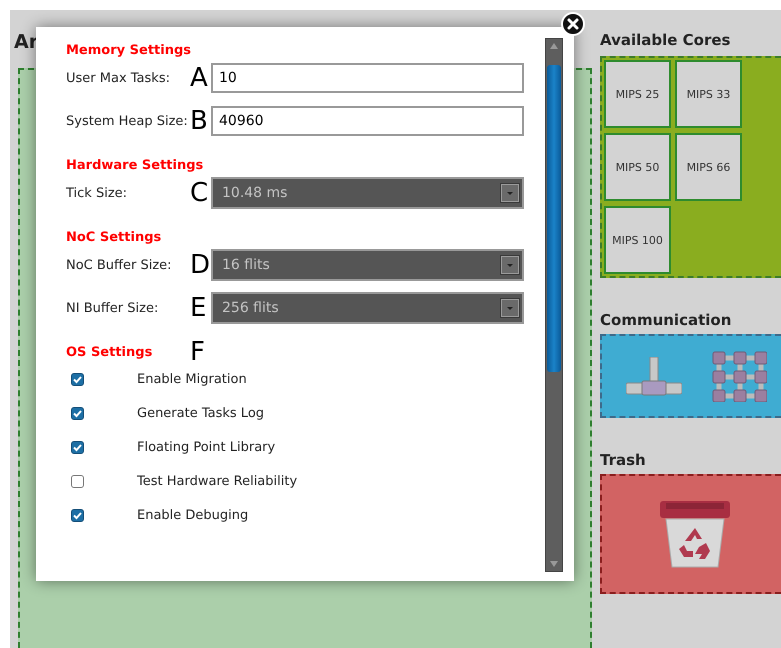  Describe the element at coordinates (217, 481) in the screenshot. I see `checkbox-label: Test Hardware Reliability` at that location.